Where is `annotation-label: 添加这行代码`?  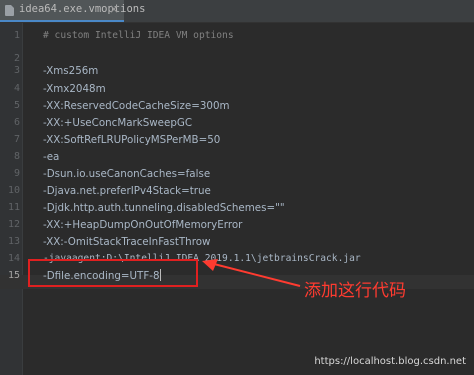 annotation-label: 添加这行代码 is located at coordinates (355, 291).